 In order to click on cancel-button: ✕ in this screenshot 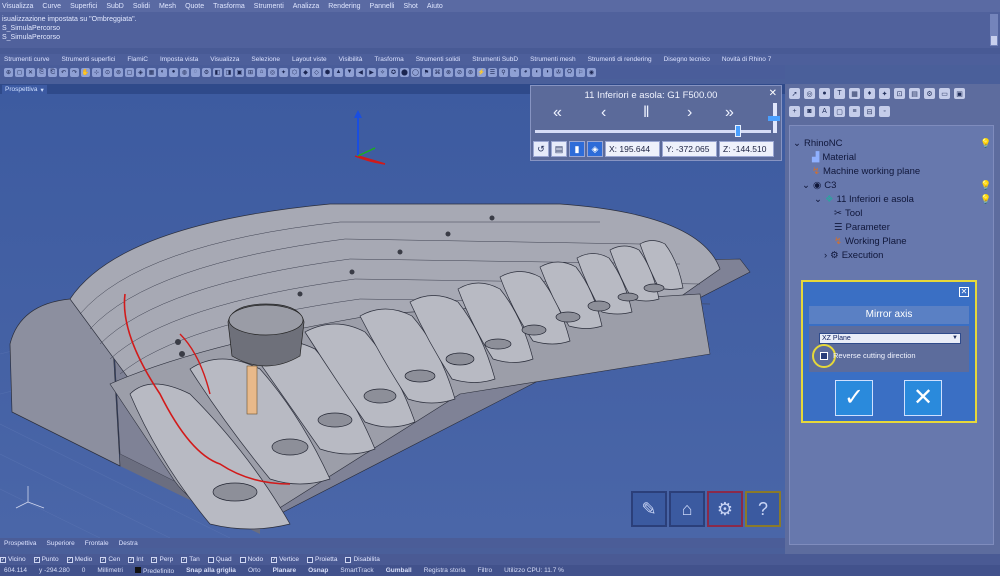, I will do `click(923, 398)`.